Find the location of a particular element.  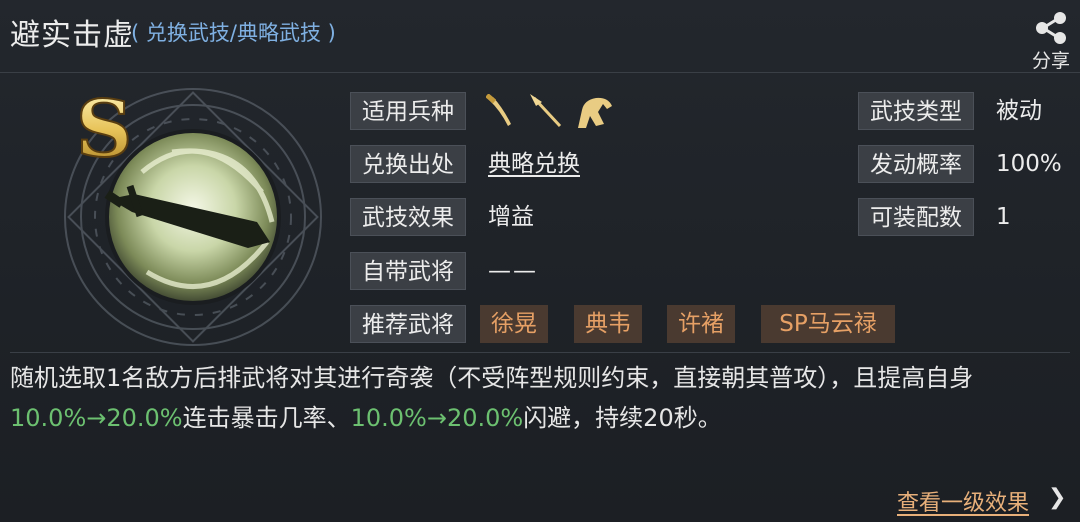

label-source: 兑换出处 is located at coordinates (408, 164).